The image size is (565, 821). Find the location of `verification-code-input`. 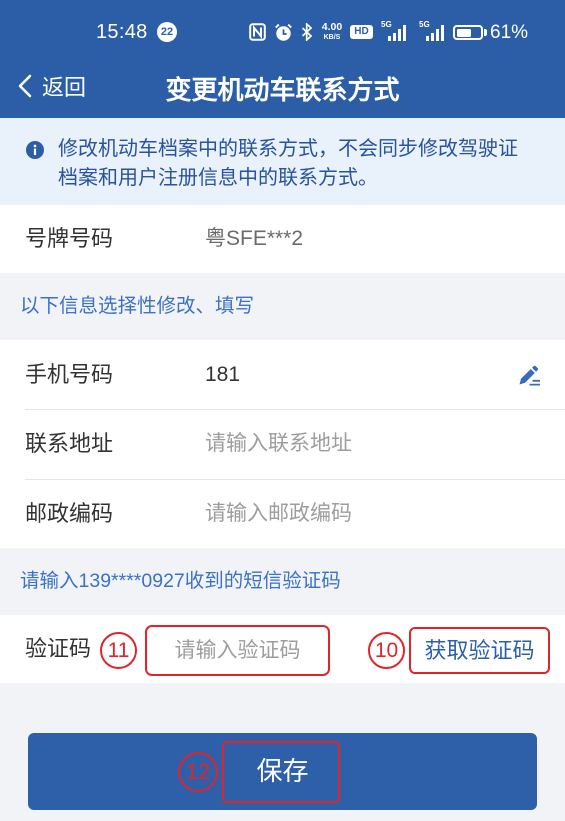

verification-code-input is located at coordinates (237, 650).